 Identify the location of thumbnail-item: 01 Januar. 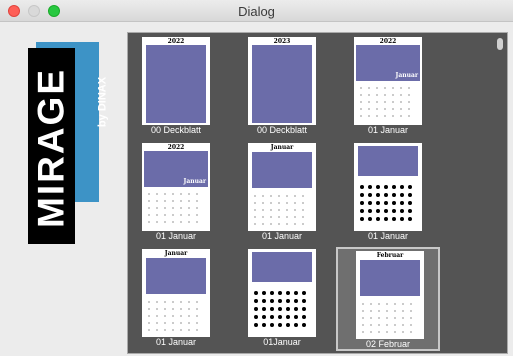
(388, 193).